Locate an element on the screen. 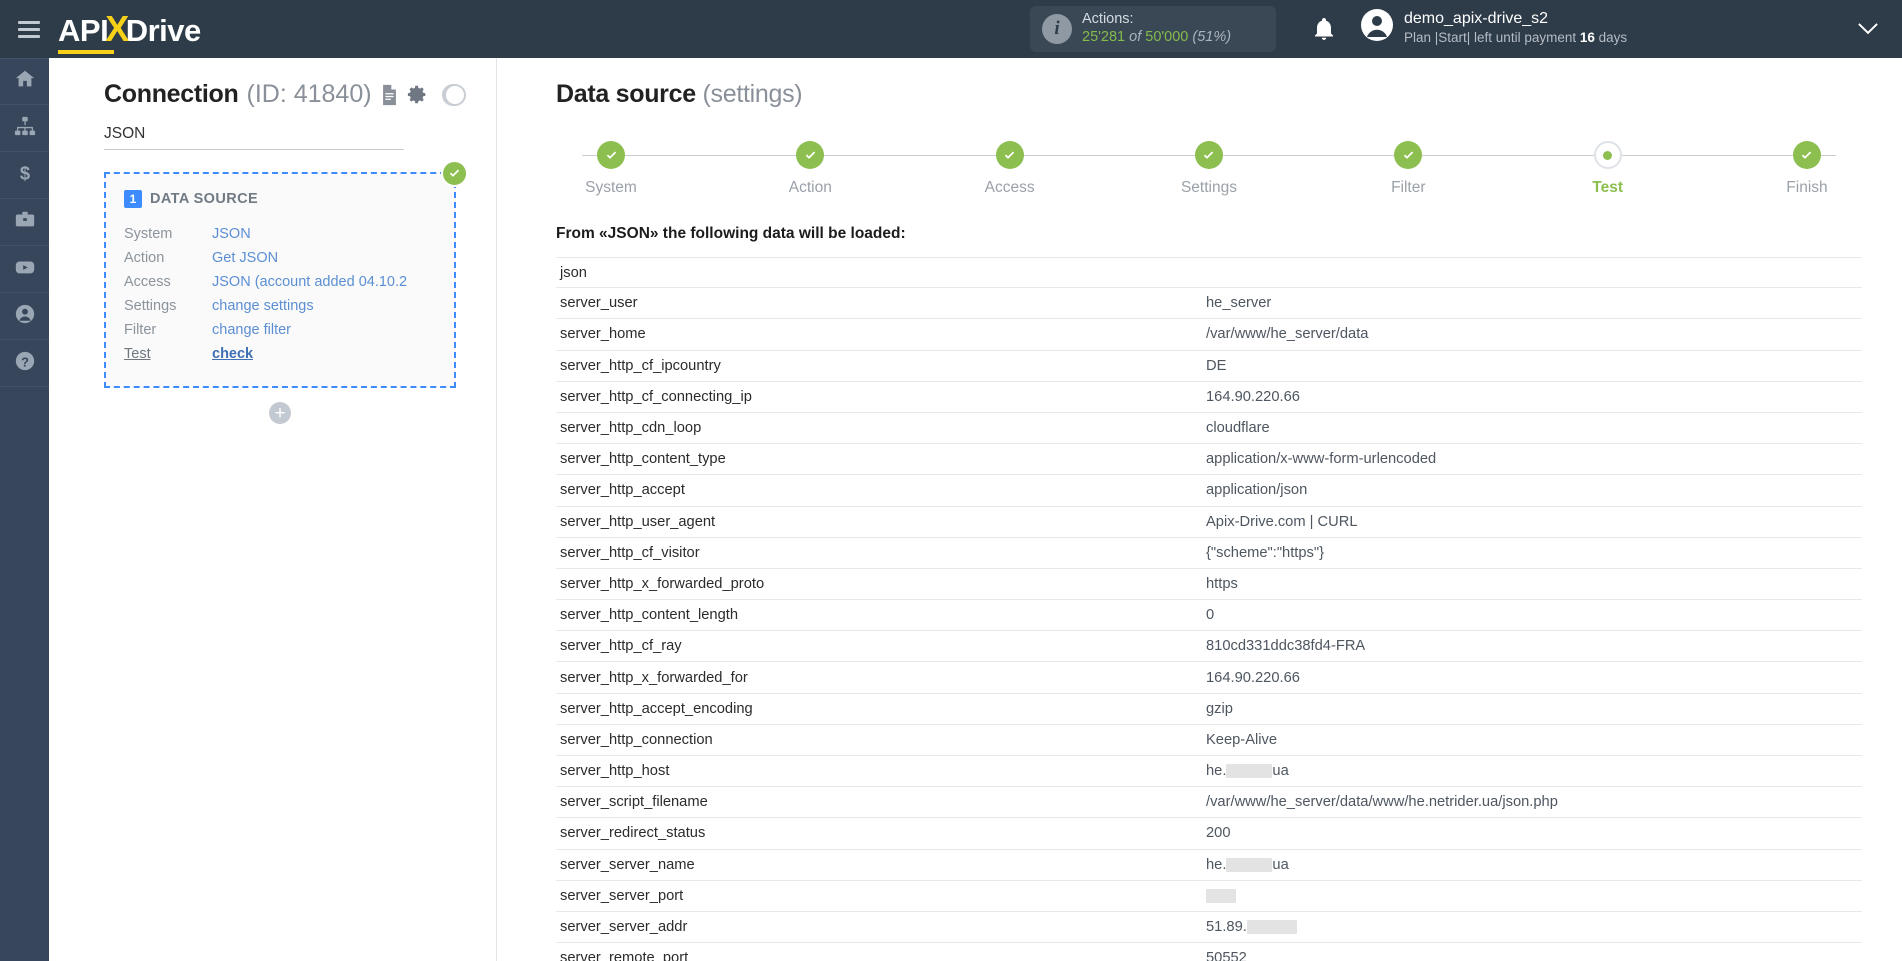  actions-percent: (51%) is located at coordinates (1212, 37).